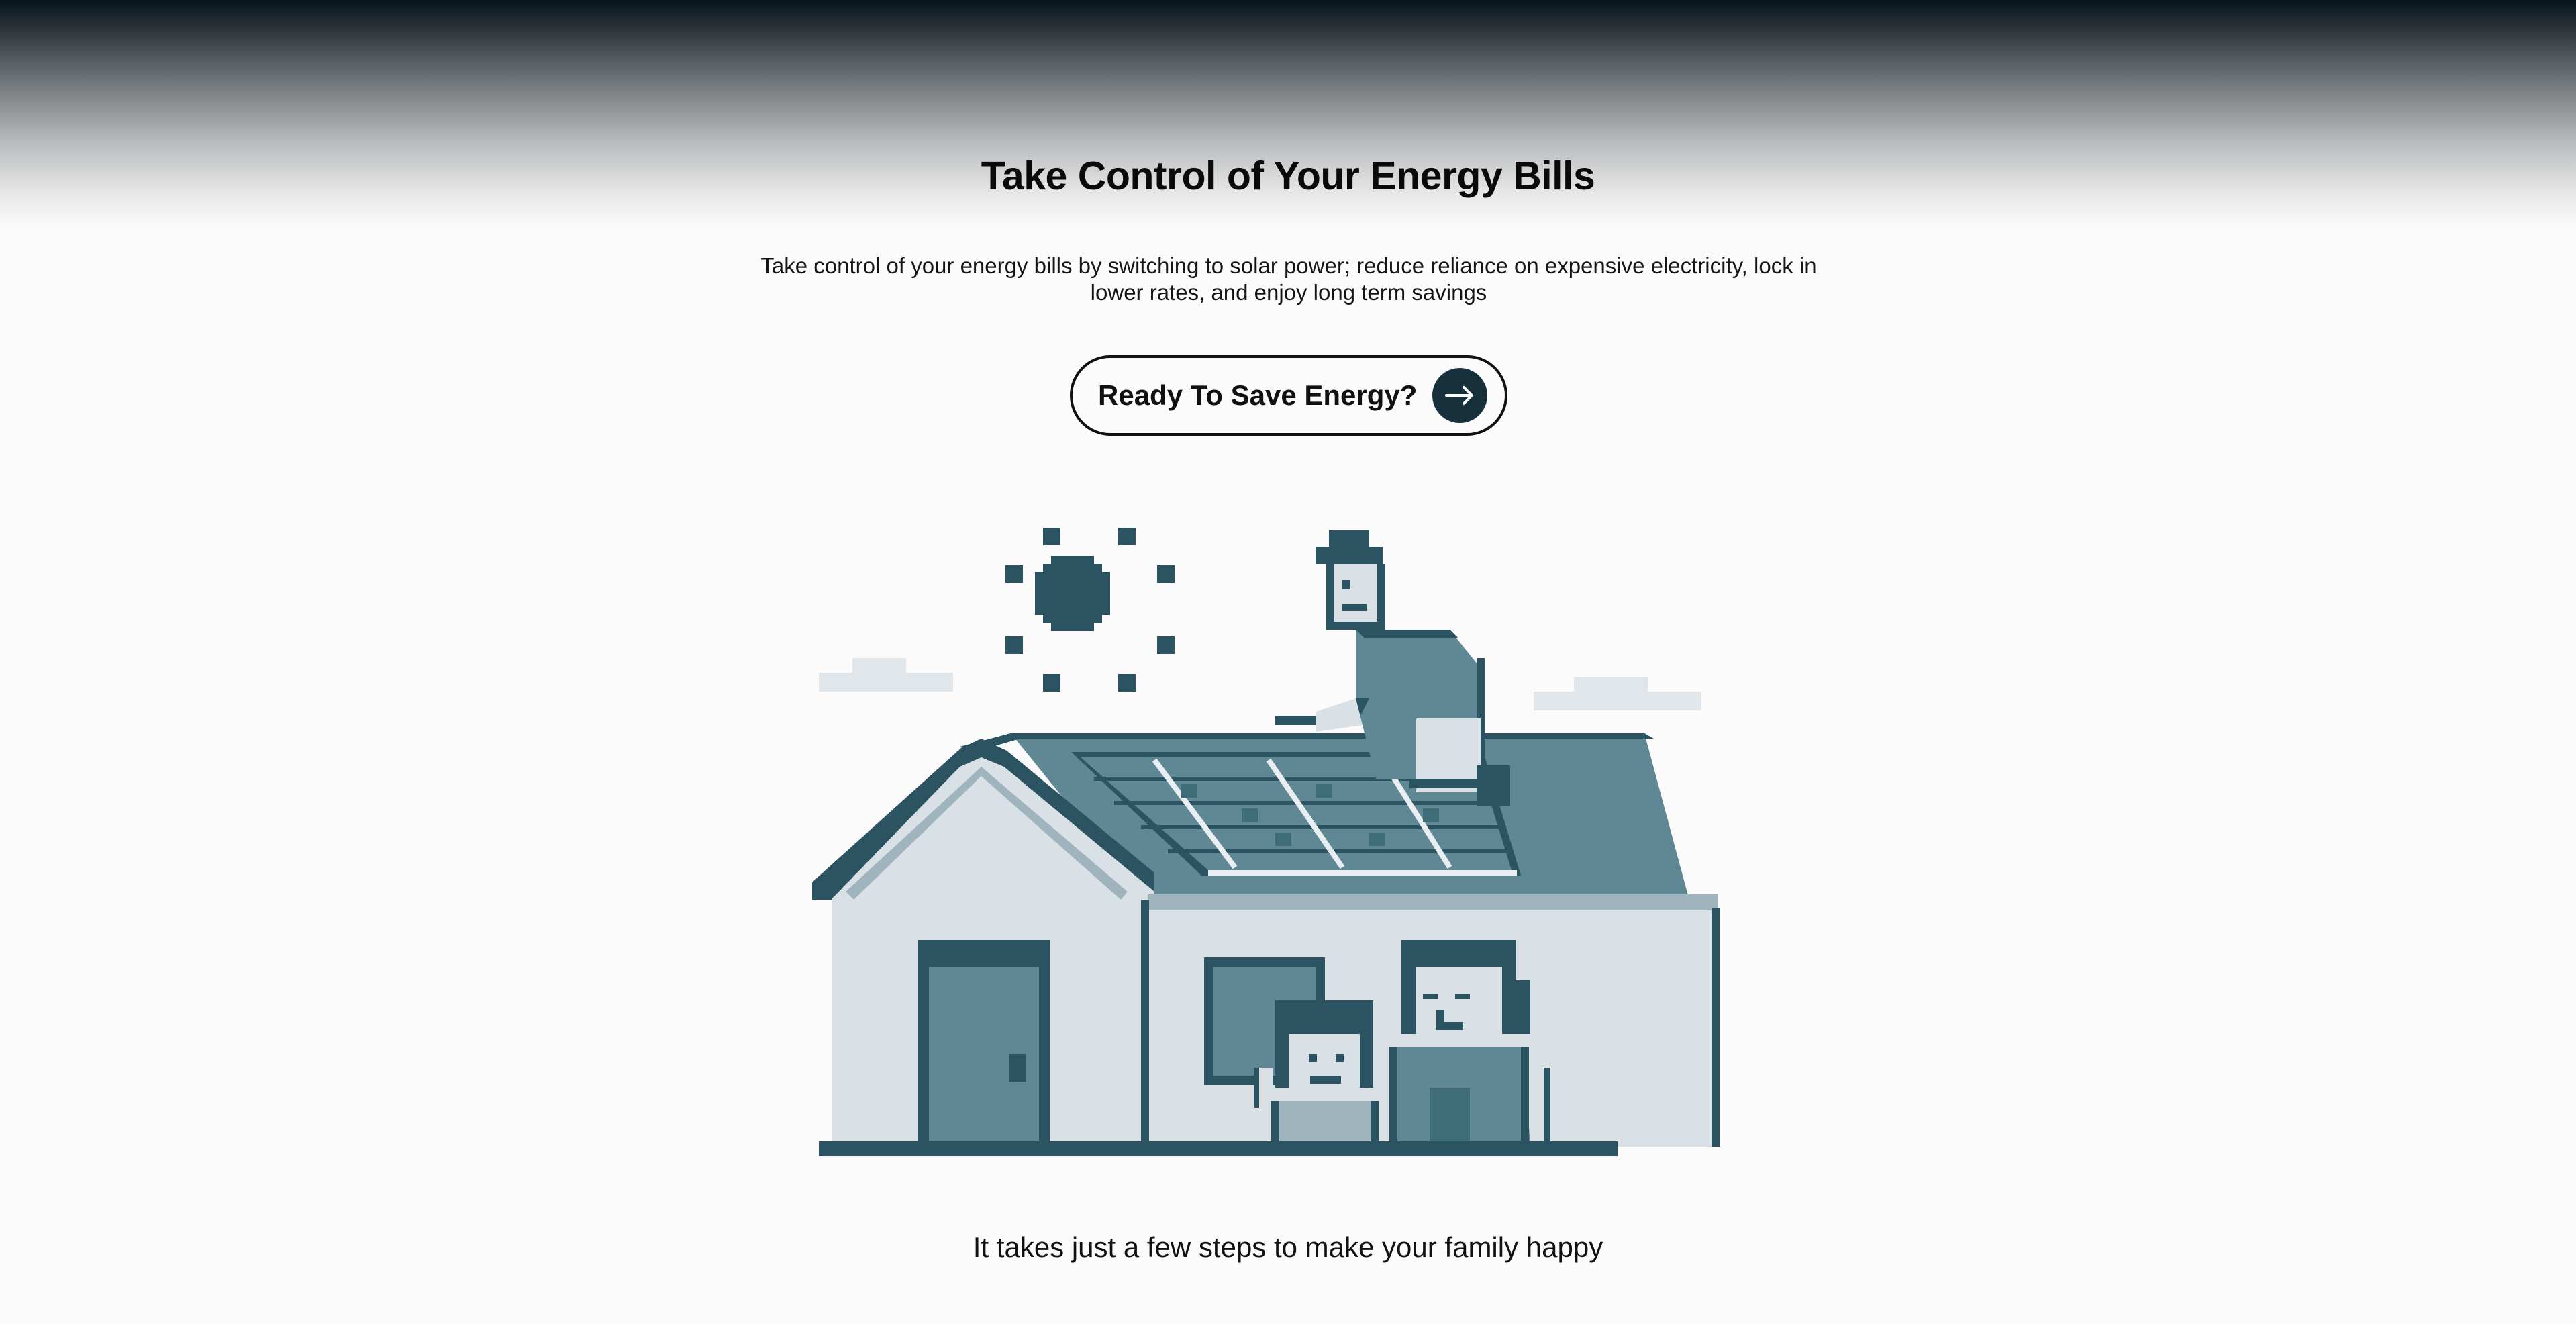  I want to click on cloud-right, so click(1617, 693).